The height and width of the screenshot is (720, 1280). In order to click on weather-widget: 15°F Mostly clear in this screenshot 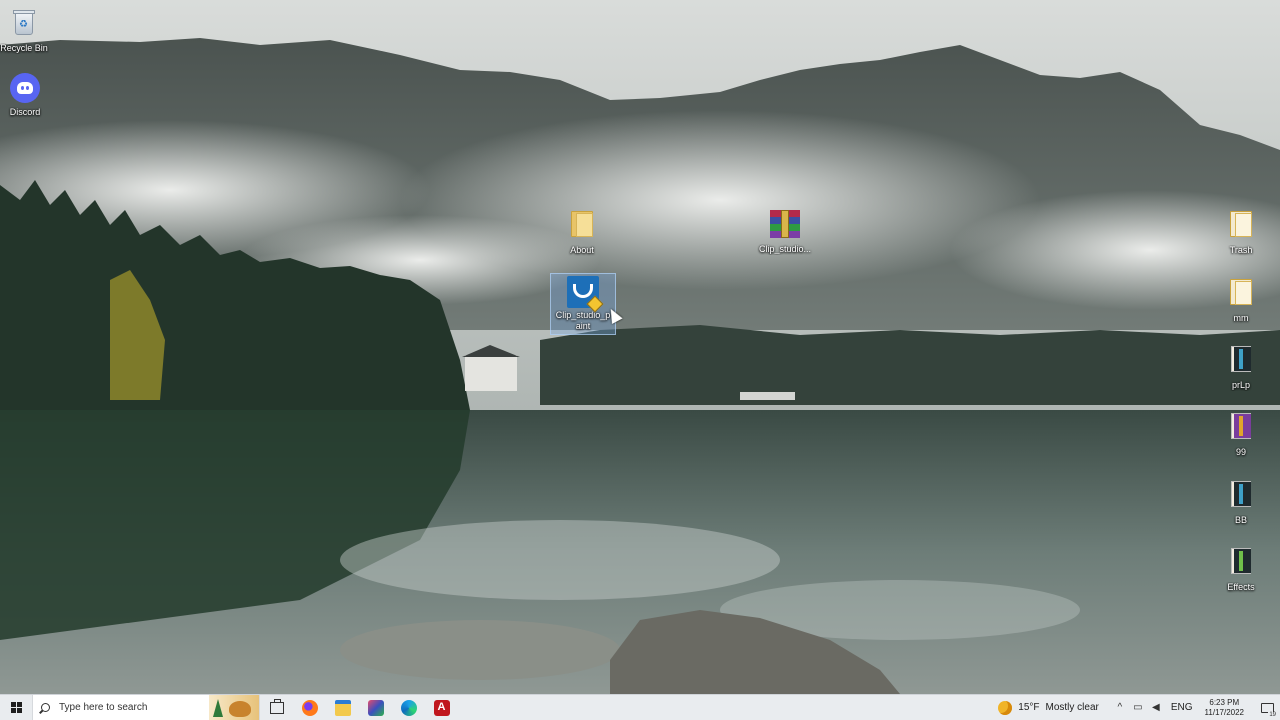, I will do `click(1048, 707)`.